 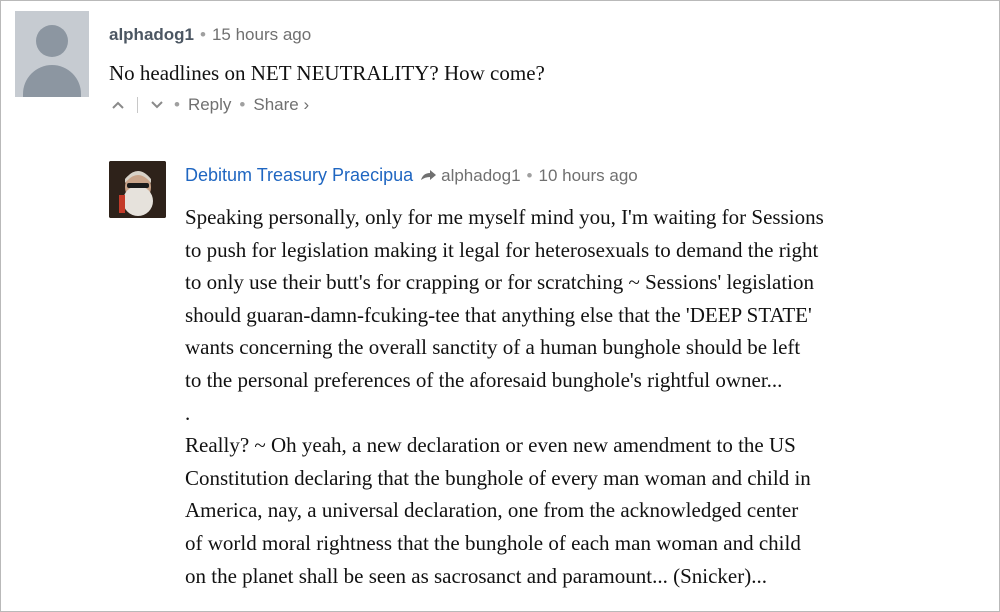 I want to click on avatar-head-shape, so click(x=52, y=41).